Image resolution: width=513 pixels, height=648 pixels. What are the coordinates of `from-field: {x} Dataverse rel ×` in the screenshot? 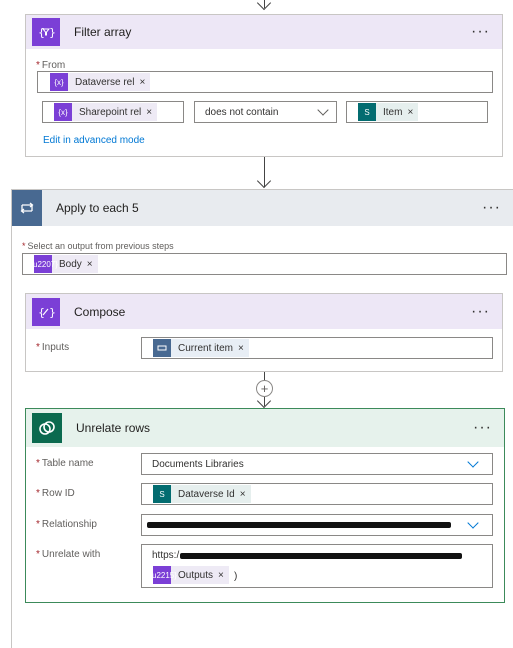 It's located at (265, 82).